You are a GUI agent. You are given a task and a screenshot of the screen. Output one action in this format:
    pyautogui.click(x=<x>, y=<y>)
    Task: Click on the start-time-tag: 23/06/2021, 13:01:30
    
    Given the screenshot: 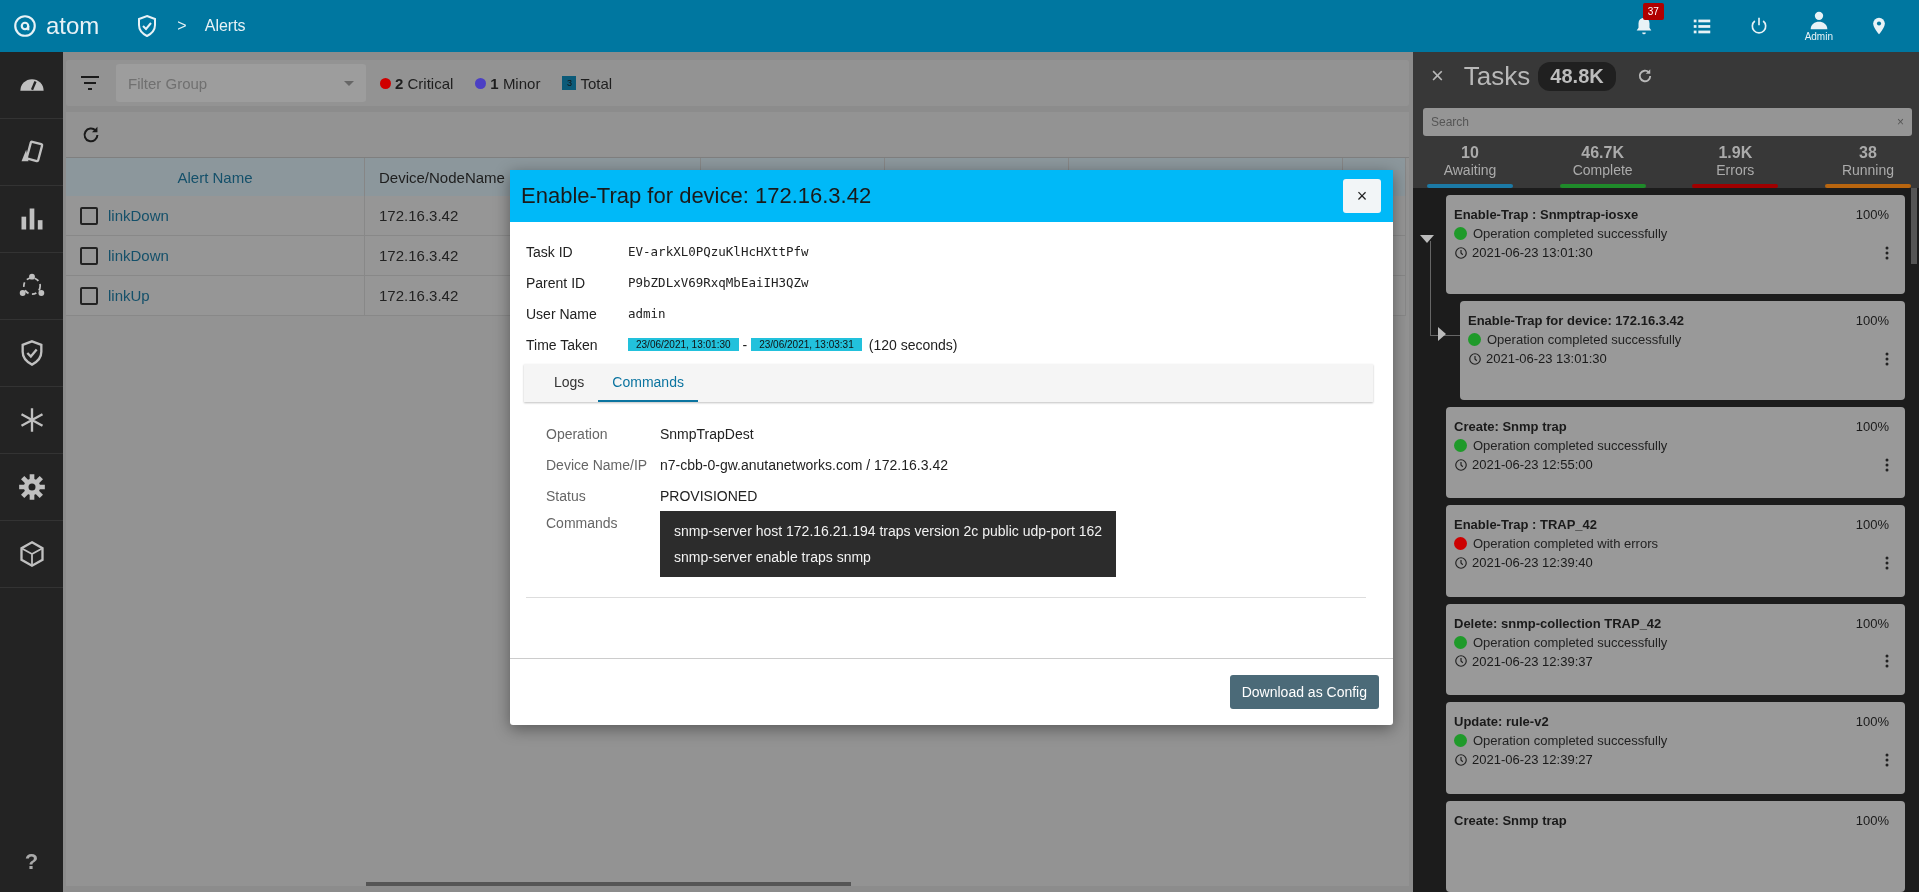 What is the action you would take?
    pyautogui.click(x=683, y=344)
    